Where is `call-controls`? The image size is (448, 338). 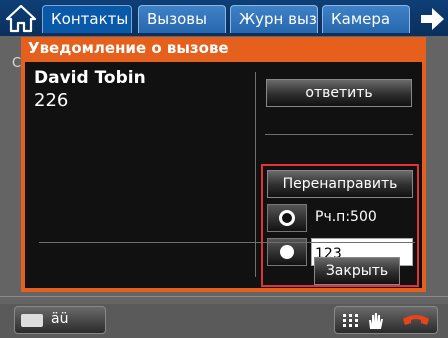
call-controls is located at coordinates (386, 320).